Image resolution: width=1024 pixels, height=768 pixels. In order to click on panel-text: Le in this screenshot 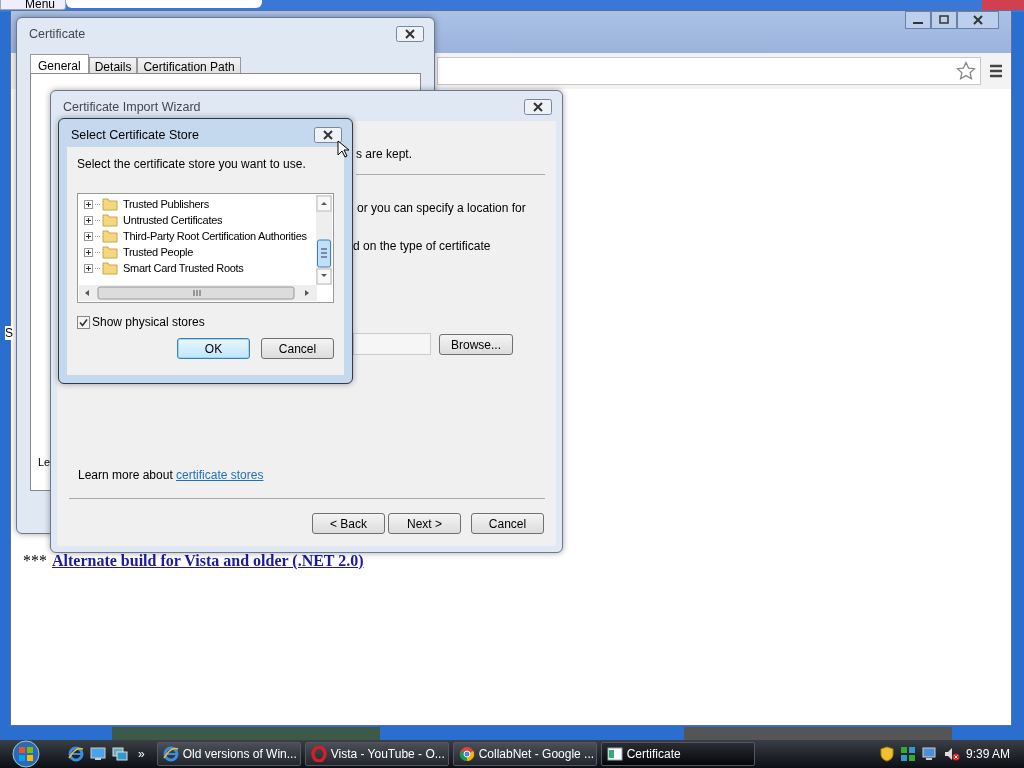, I will do `click(44, 462)`.